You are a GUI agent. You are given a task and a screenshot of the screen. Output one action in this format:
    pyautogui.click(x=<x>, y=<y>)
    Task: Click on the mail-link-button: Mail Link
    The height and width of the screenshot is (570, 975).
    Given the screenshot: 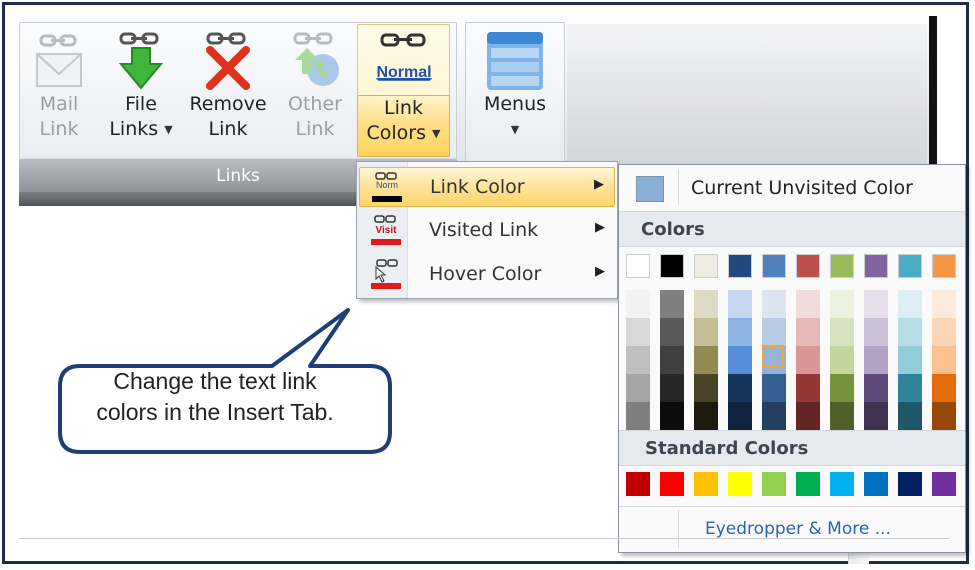 What is the action you would take?
    pyautogui.click(x=59, y=92)
    